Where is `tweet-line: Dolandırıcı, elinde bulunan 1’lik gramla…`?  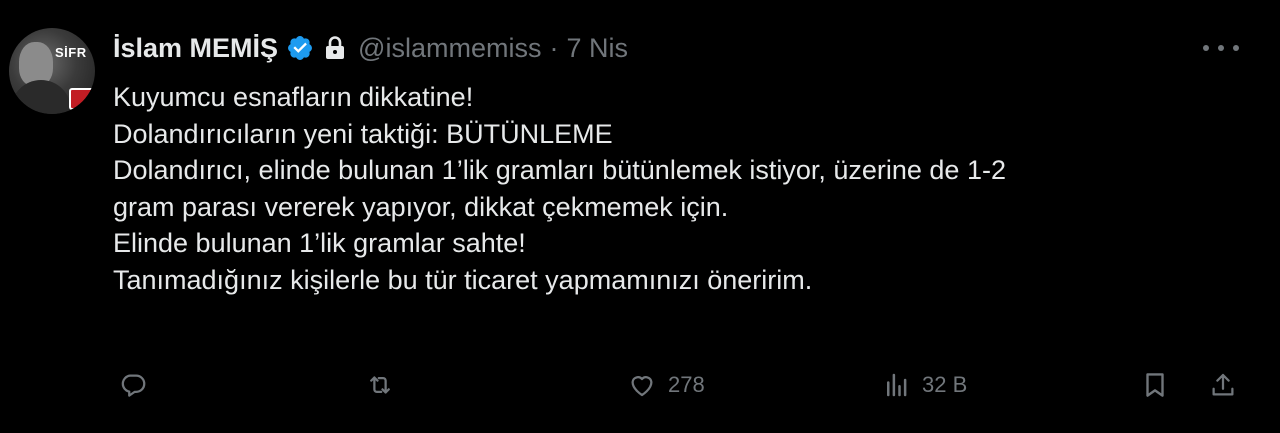
tweet-line: Dolandırıcı, elinde bulunan 1’lik gramla… is located at coordinates (559, 170).